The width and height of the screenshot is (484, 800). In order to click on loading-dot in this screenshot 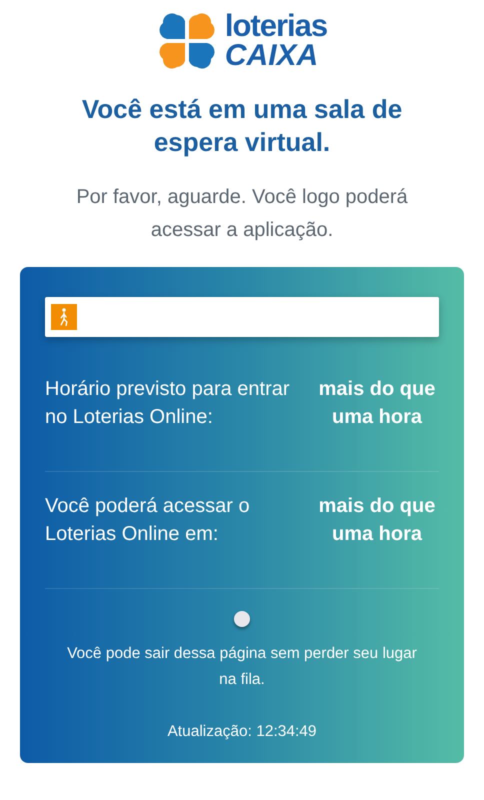, I will do `click(242, 619)`.